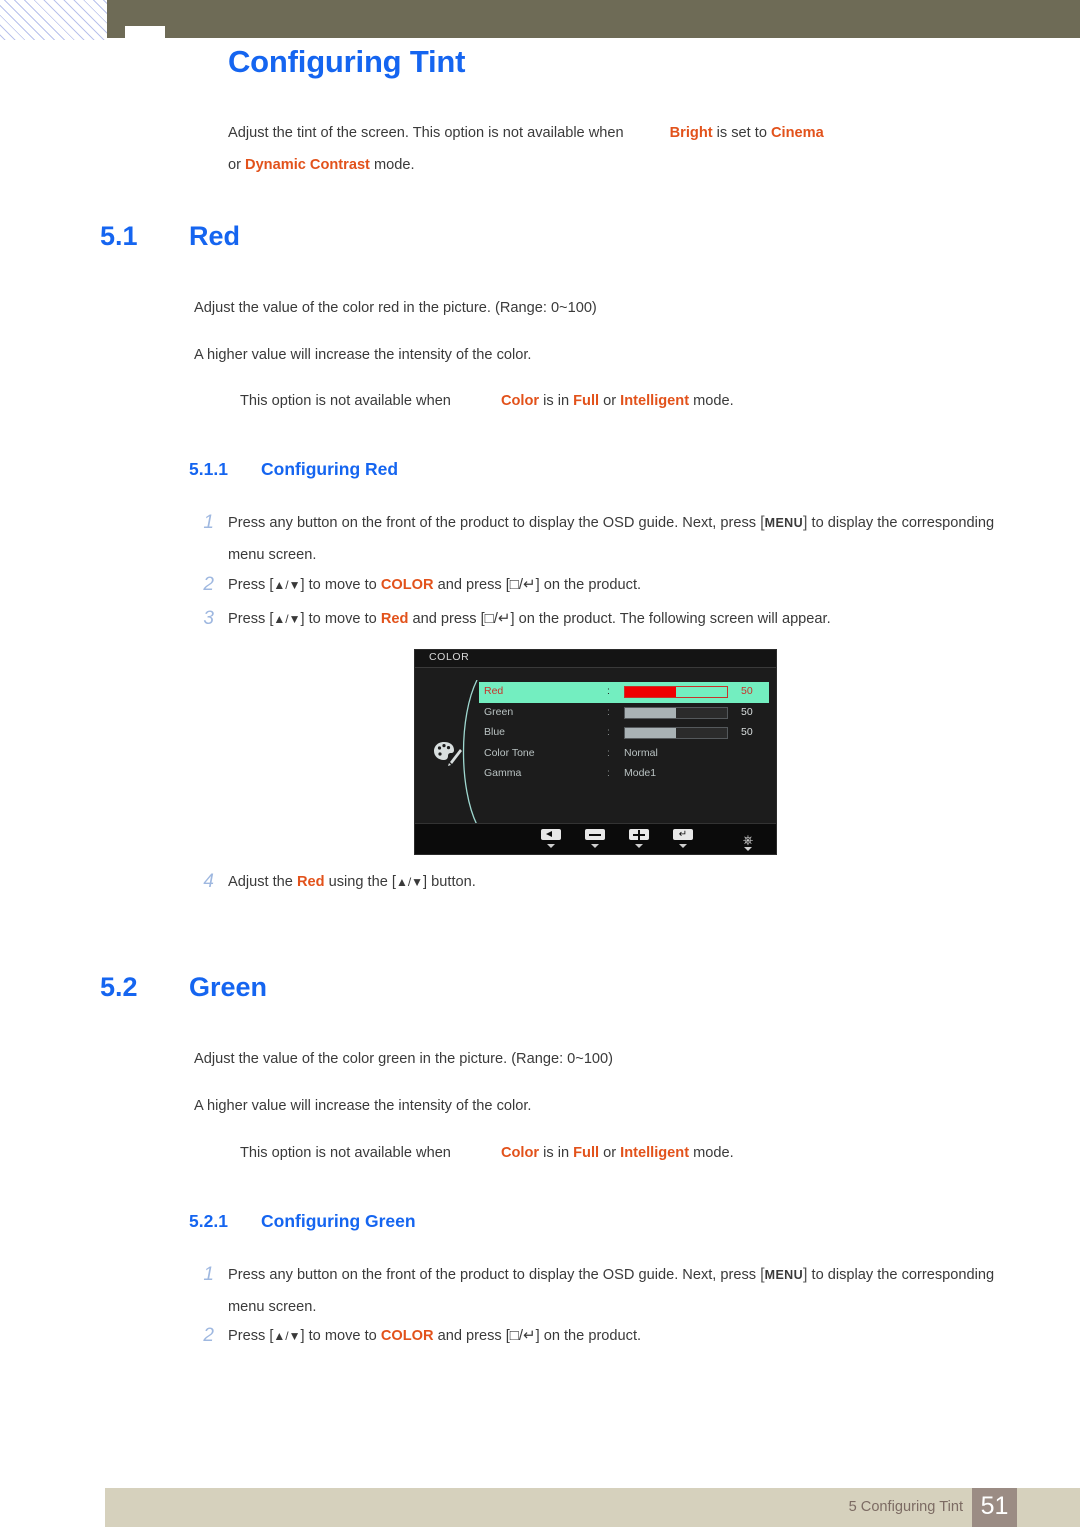 The width and height of the screenshot is (1080, 1527). What do you see at coordinates (119, 236) in the screenshot?
I see `section-number-51: 5.1` at bounding box center [119, 236].